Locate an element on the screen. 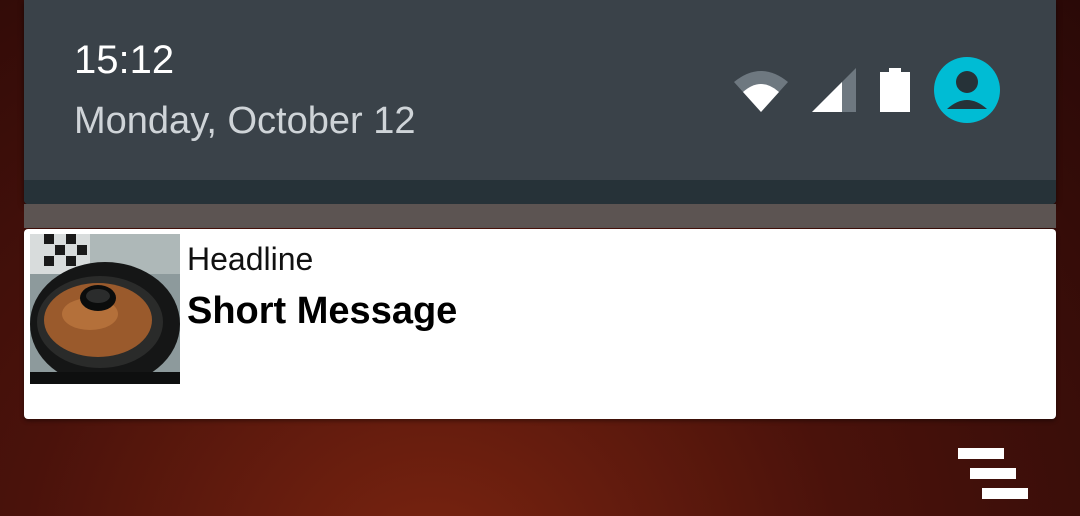 This screenshot has width=1080, height=516. wifi-icon is located at coordinates (761, 90).